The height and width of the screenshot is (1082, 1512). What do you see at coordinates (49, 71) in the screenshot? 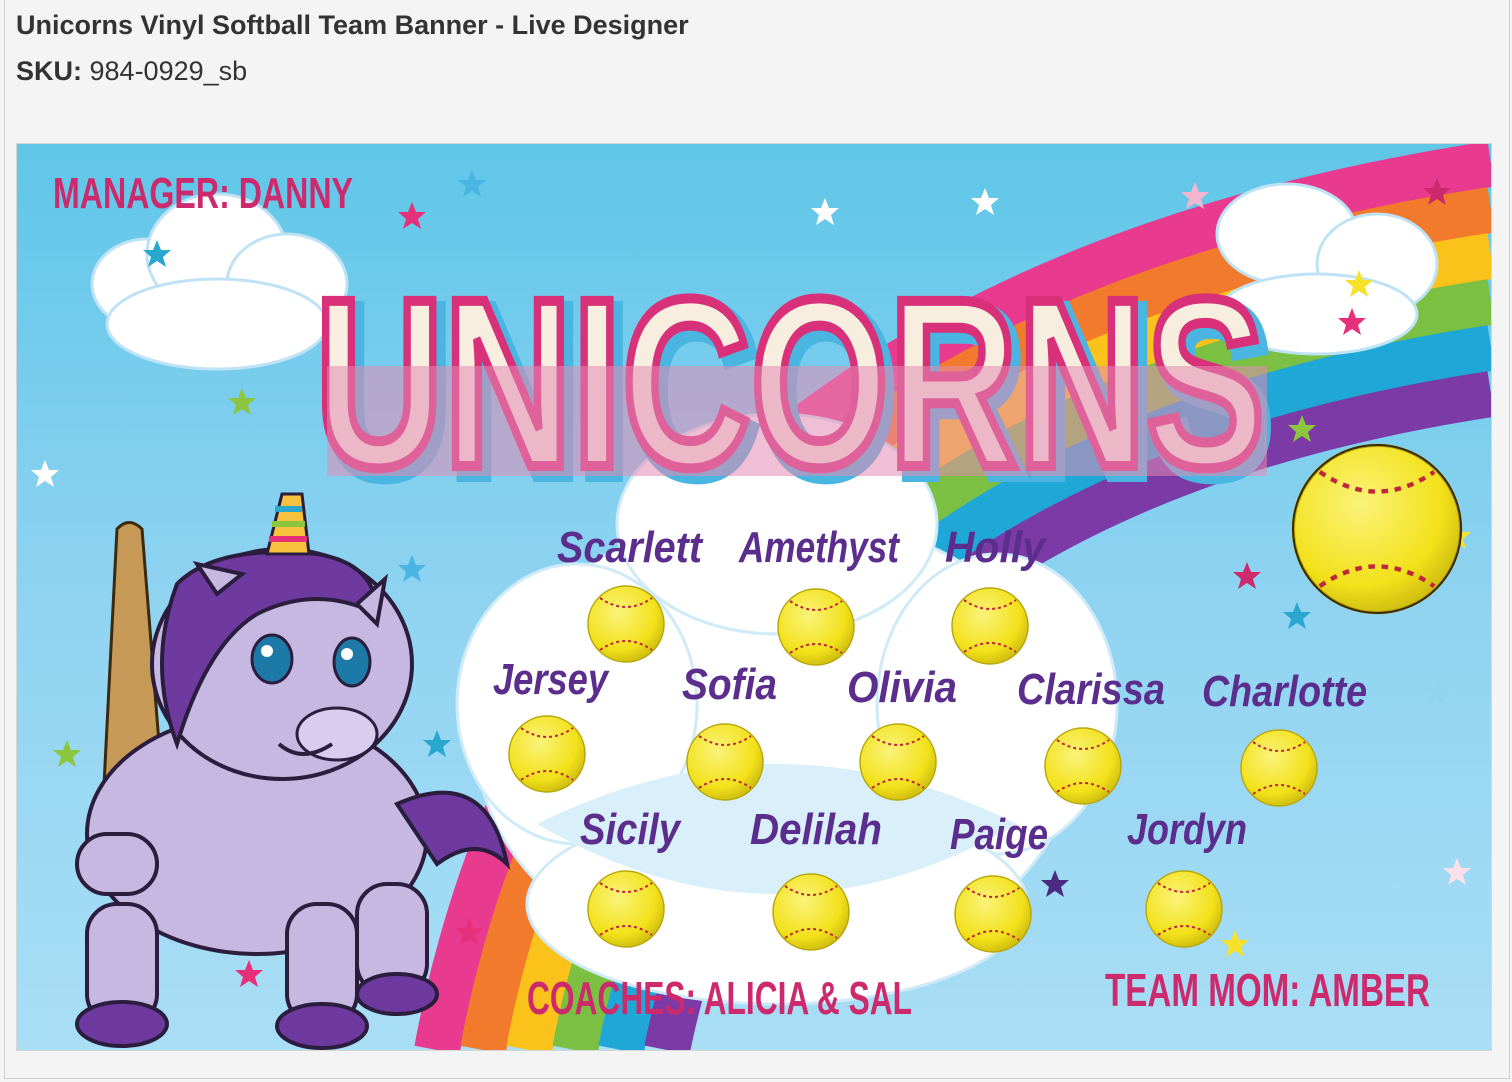
I see `sku-label: SKU:` at bounding box center [49, 71].